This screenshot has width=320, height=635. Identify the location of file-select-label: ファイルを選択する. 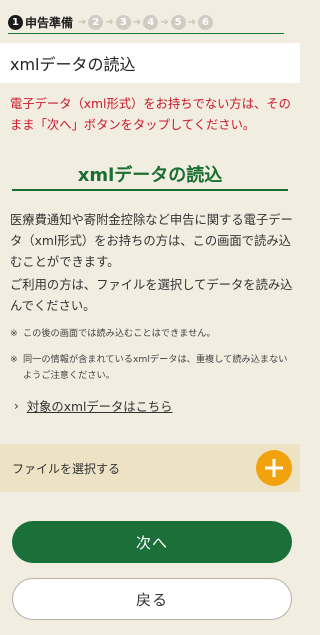
(66, 468).